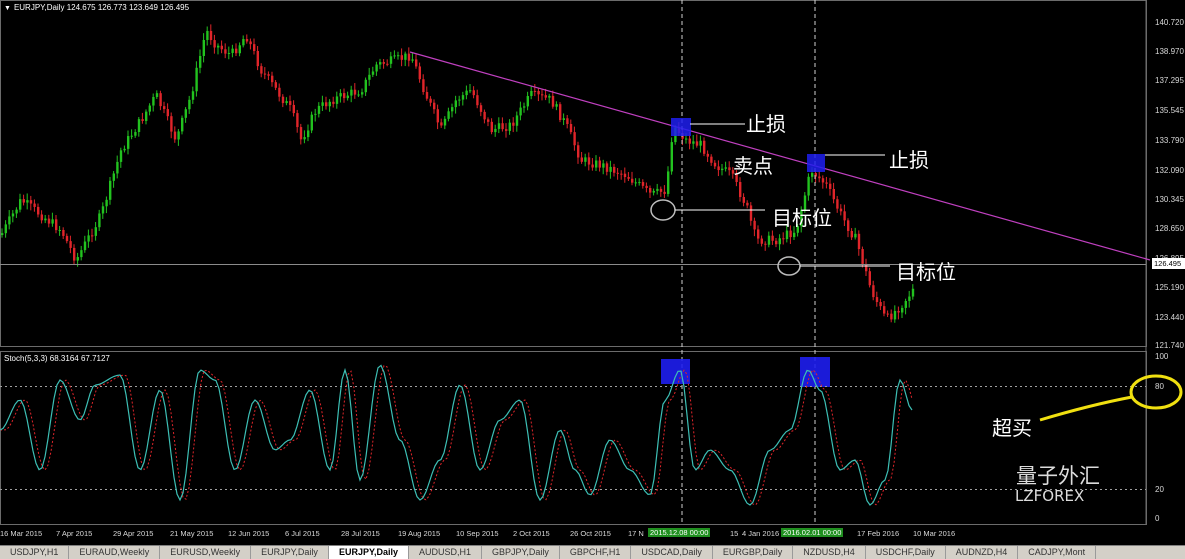 This screenshot has width=1185, height=559. I want to click on date-tick: 6 Jul 2015, so click(302, 533).